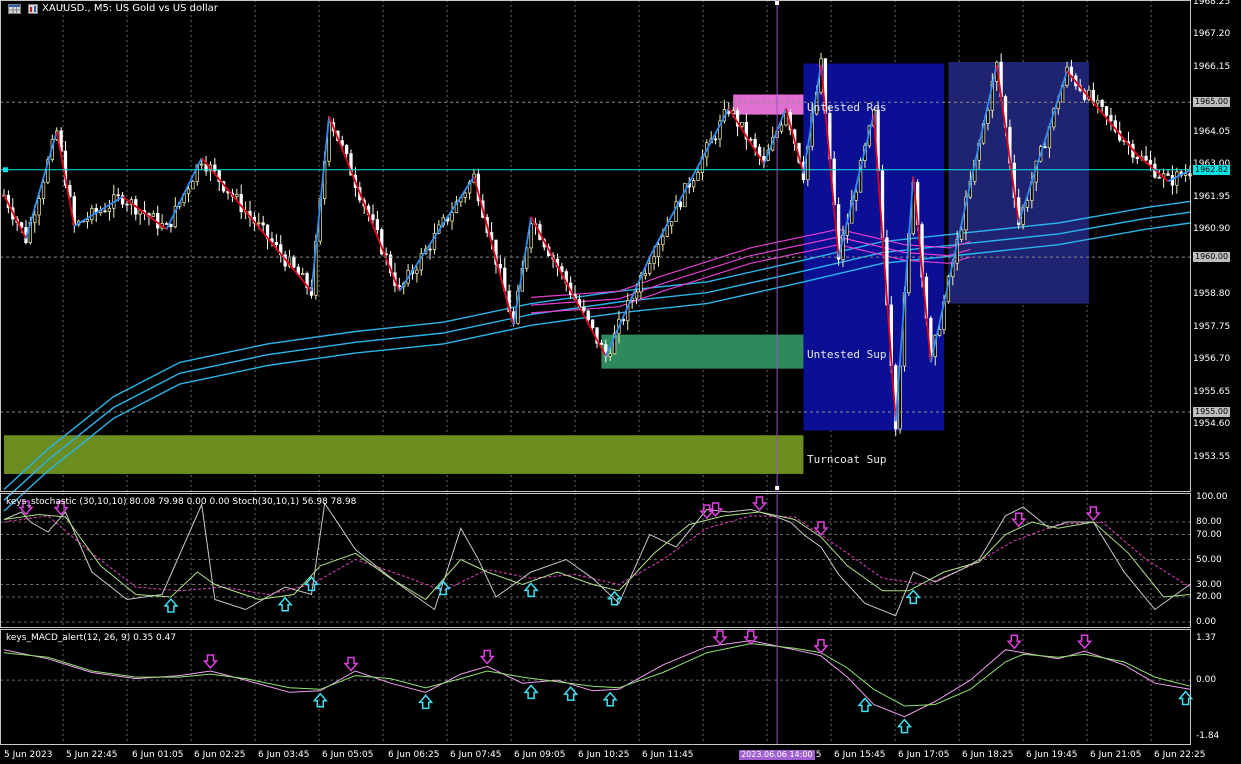 This screenshot has width=1241, height=764. I want to click on time-tick-label: 6 Jun 19:45, so click(1052, 755).